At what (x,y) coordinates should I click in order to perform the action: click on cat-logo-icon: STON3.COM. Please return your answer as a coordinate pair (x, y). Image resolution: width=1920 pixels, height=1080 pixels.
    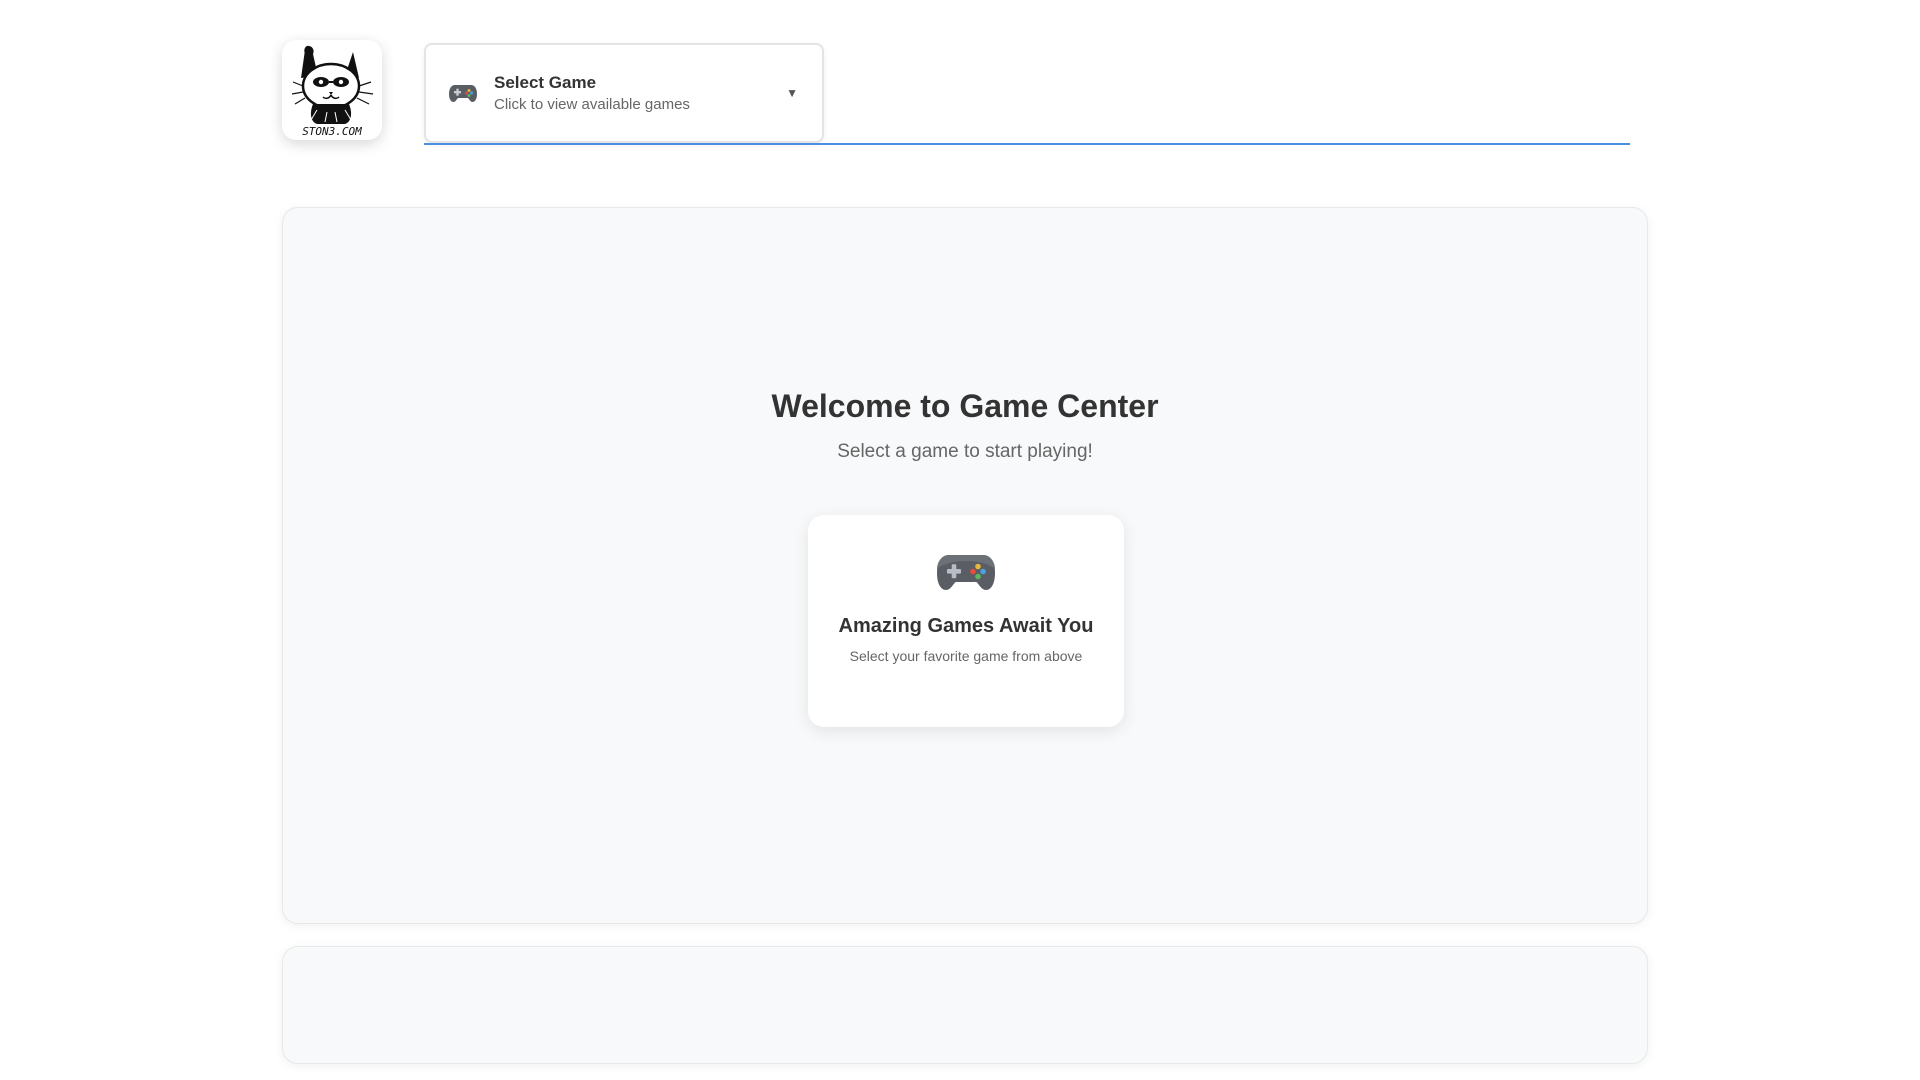
    Looking at the image, I should click on (332, 91).